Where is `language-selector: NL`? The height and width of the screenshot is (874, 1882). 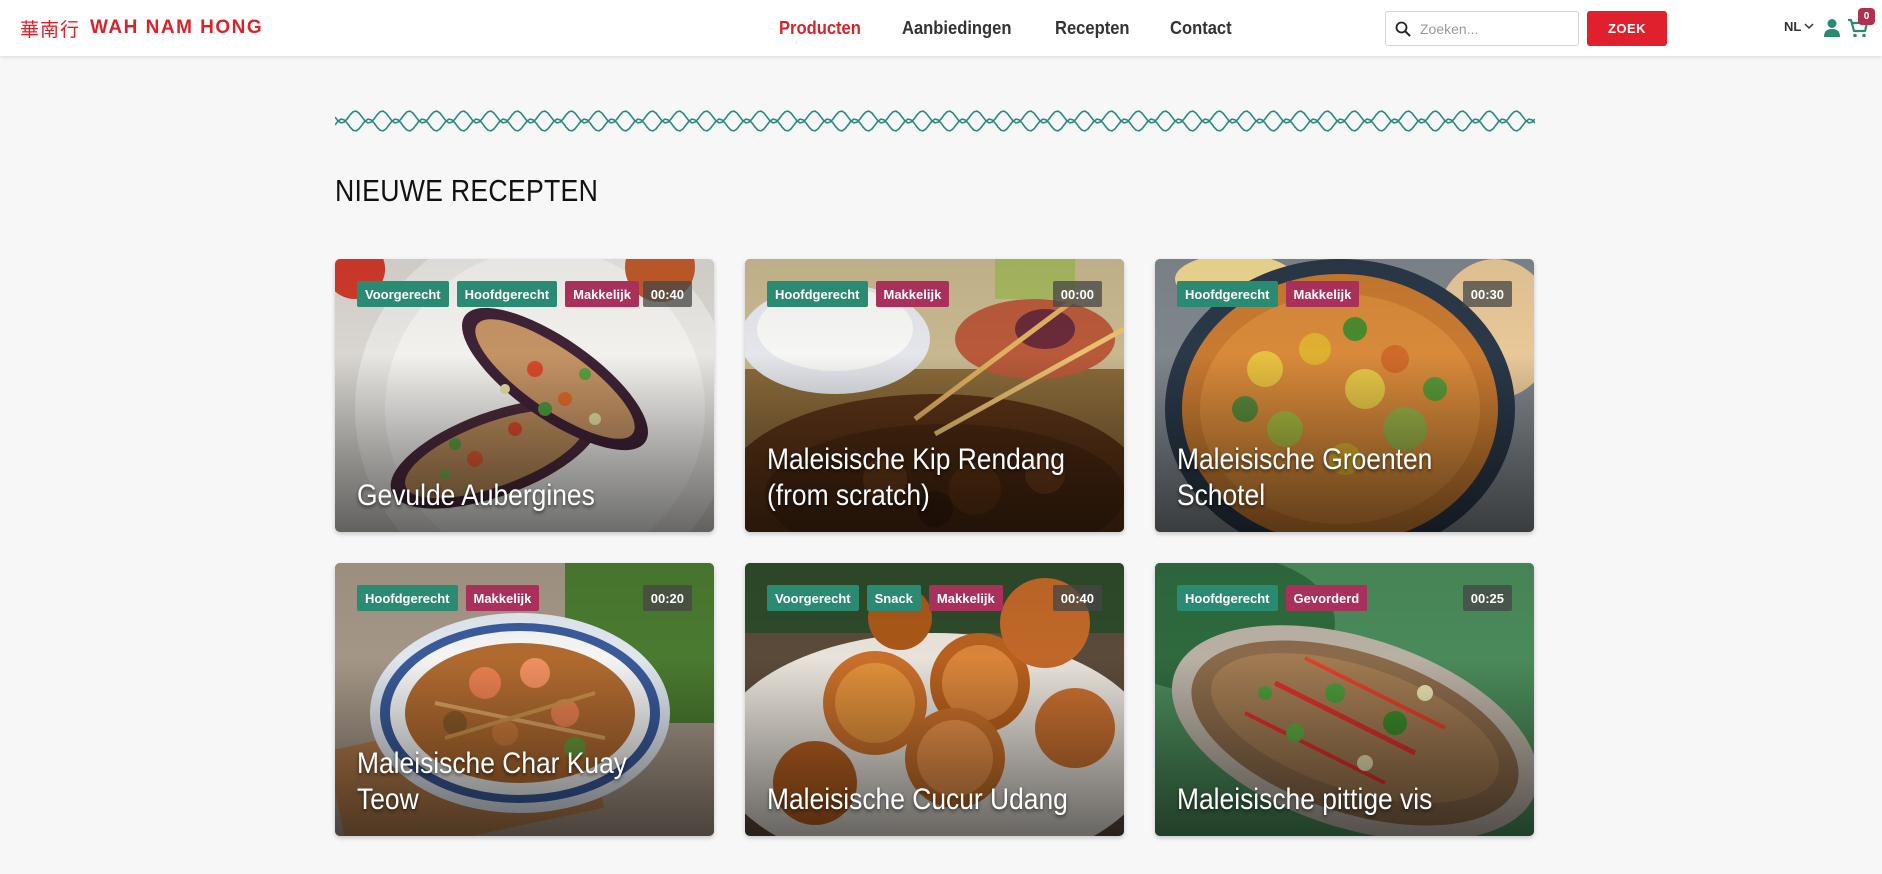 language-selector: NL is located at coordinates (1799, 26).